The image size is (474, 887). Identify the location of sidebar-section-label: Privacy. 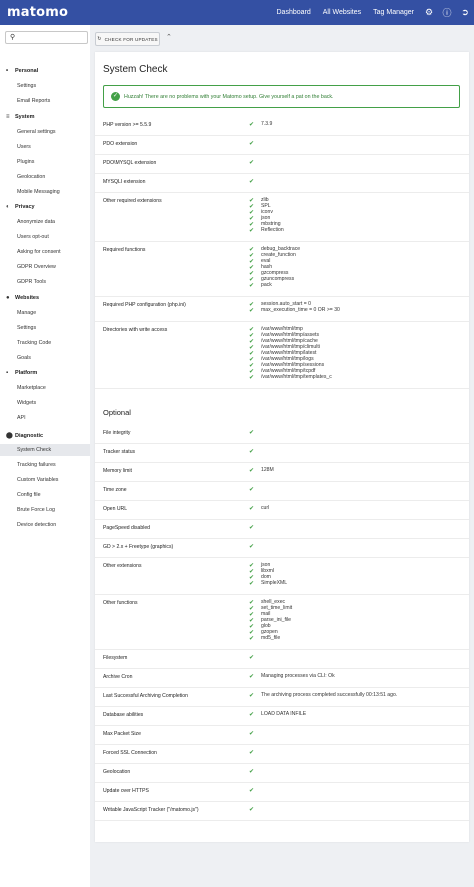
(25, 207).